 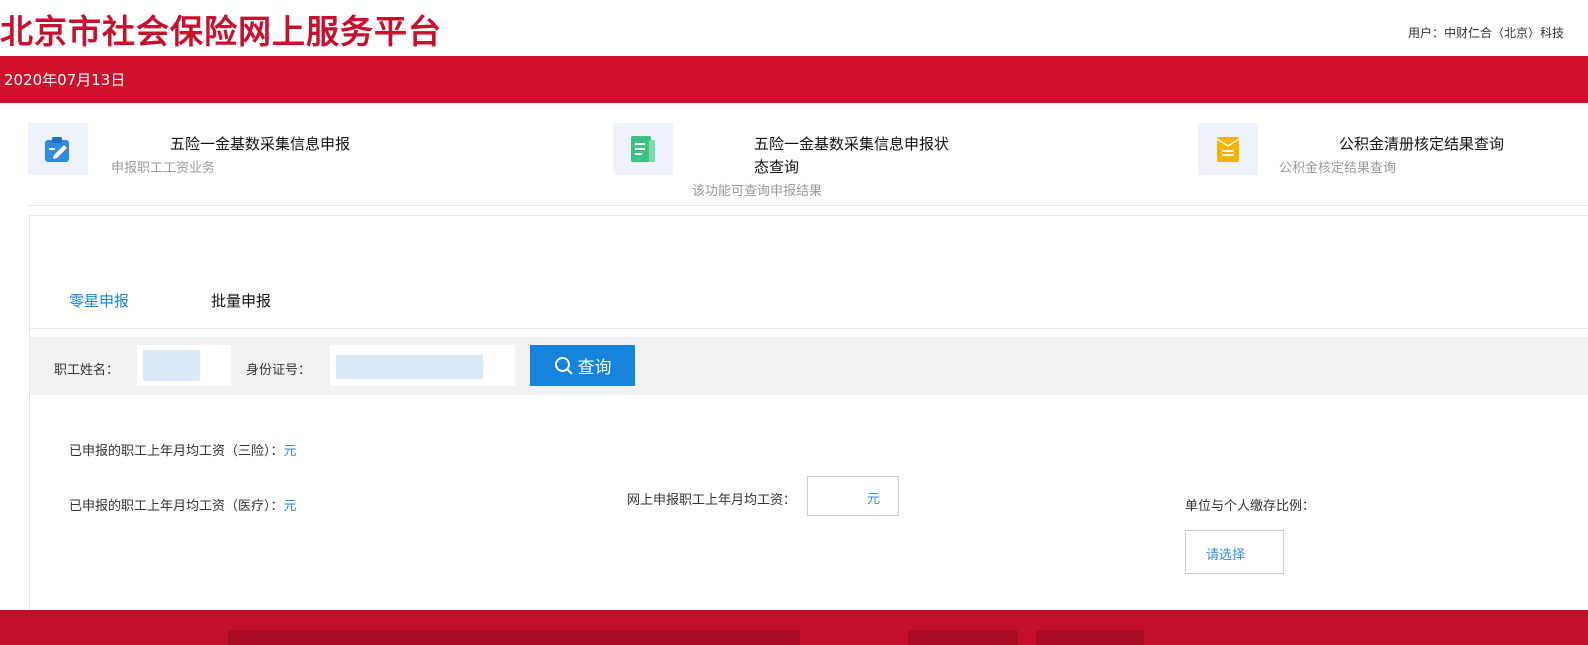 I want to click on query-button: 查询, so click(x=582, y=365).